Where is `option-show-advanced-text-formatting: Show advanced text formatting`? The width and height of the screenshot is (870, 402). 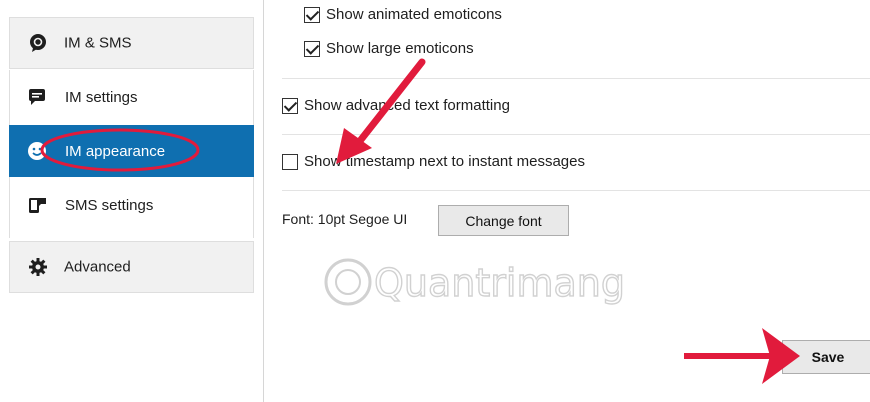 option-show-advanced-text-formatting: Show advanced text formatting is located at coordinates (396, 105).